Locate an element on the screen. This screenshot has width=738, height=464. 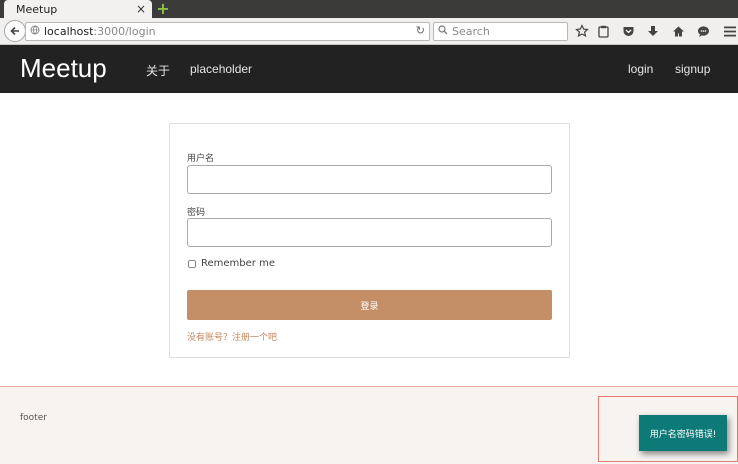
search-input: Search is located at coordinates (500, 31).